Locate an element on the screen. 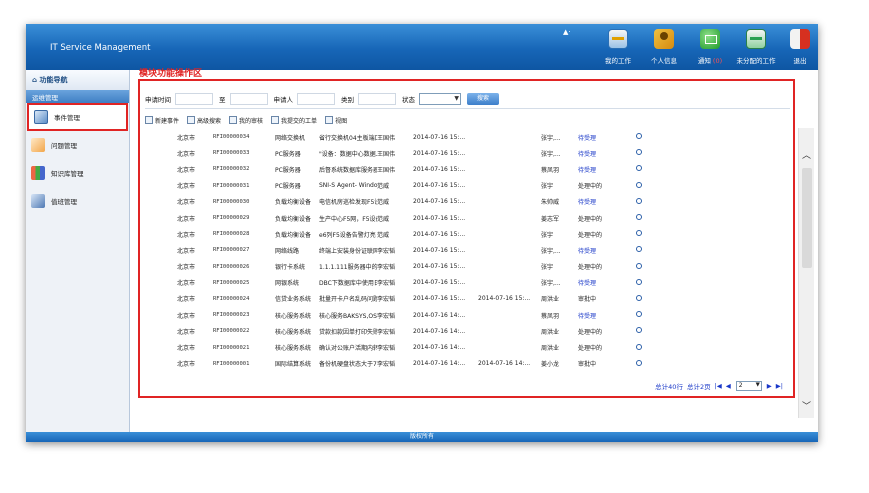 The width and height of the screenshot is (869, 493). sidebar-item-problem: 问题管理 is located at coordinates (77, 145).